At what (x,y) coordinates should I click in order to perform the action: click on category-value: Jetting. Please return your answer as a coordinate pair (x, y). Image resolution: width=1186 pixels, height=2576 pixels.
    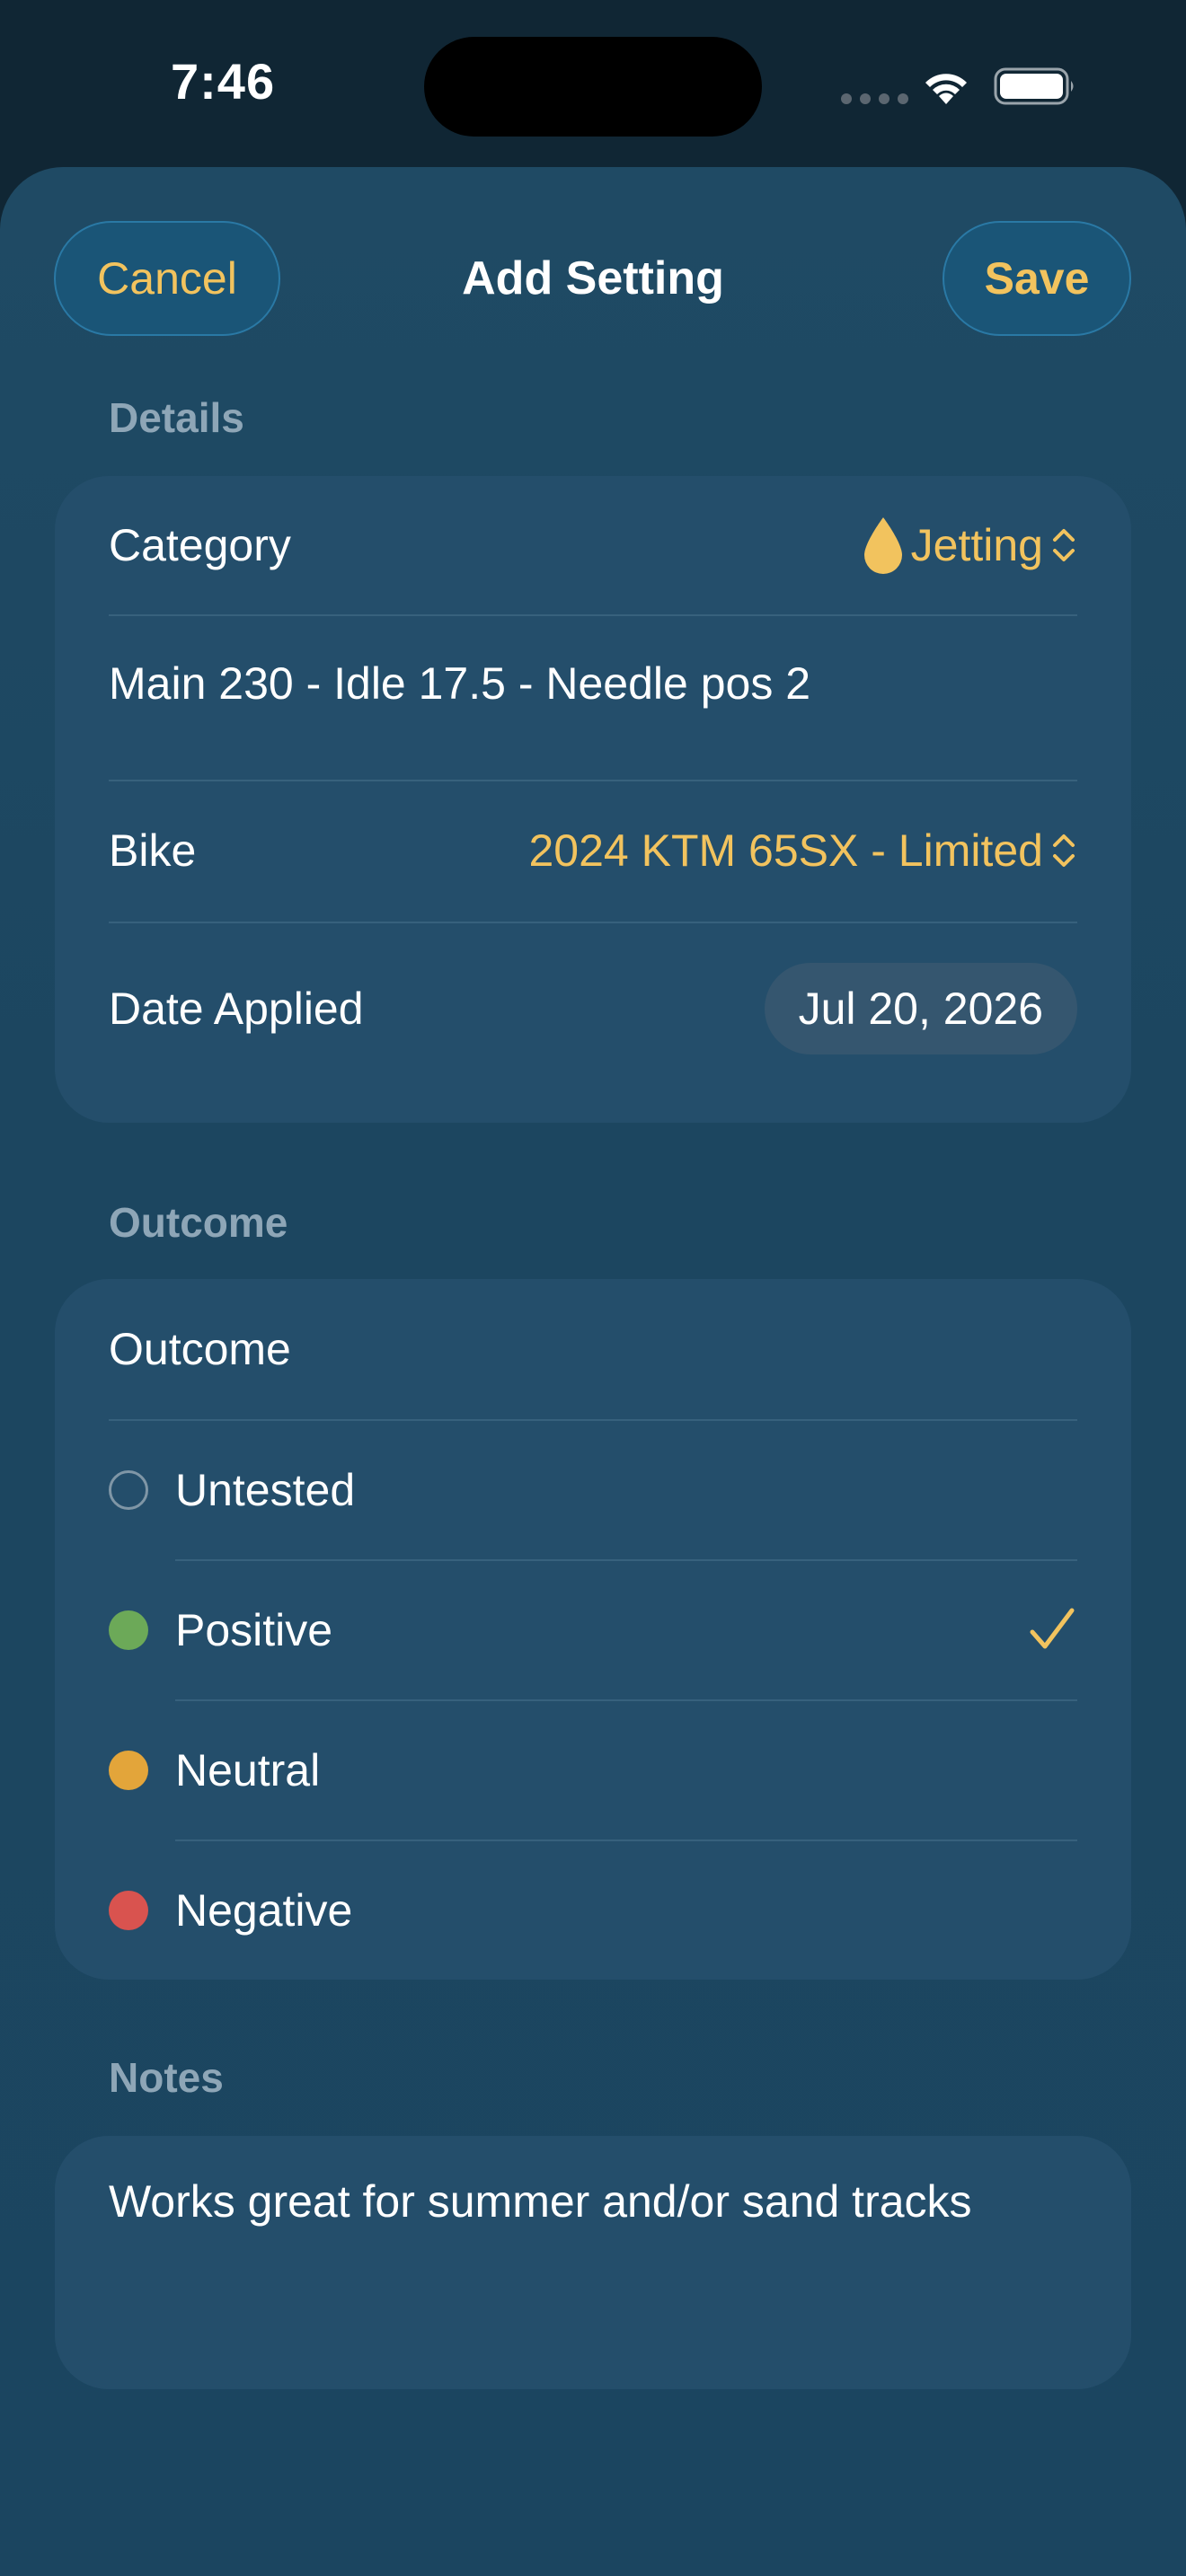
    Looking at the image, I should click on (976, 545).